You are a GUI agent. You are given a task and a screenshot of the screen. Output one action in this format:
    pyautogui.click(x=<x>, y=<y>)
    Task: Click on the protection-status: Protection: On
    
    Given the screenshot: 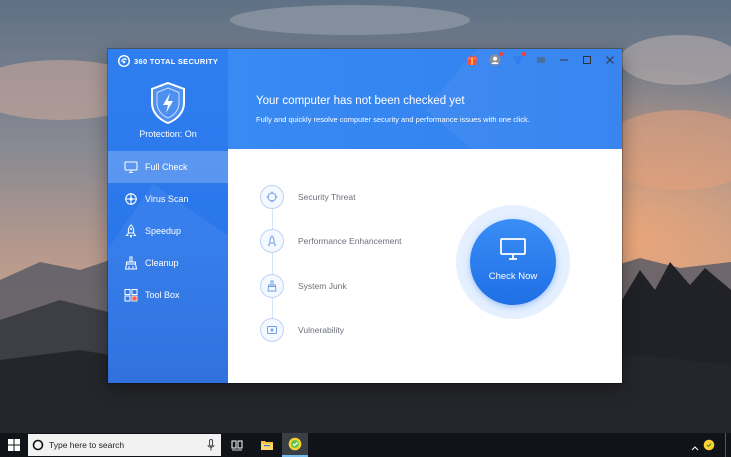 What is the action you would take?
    pyautogui.click(x=168, y=134)
    